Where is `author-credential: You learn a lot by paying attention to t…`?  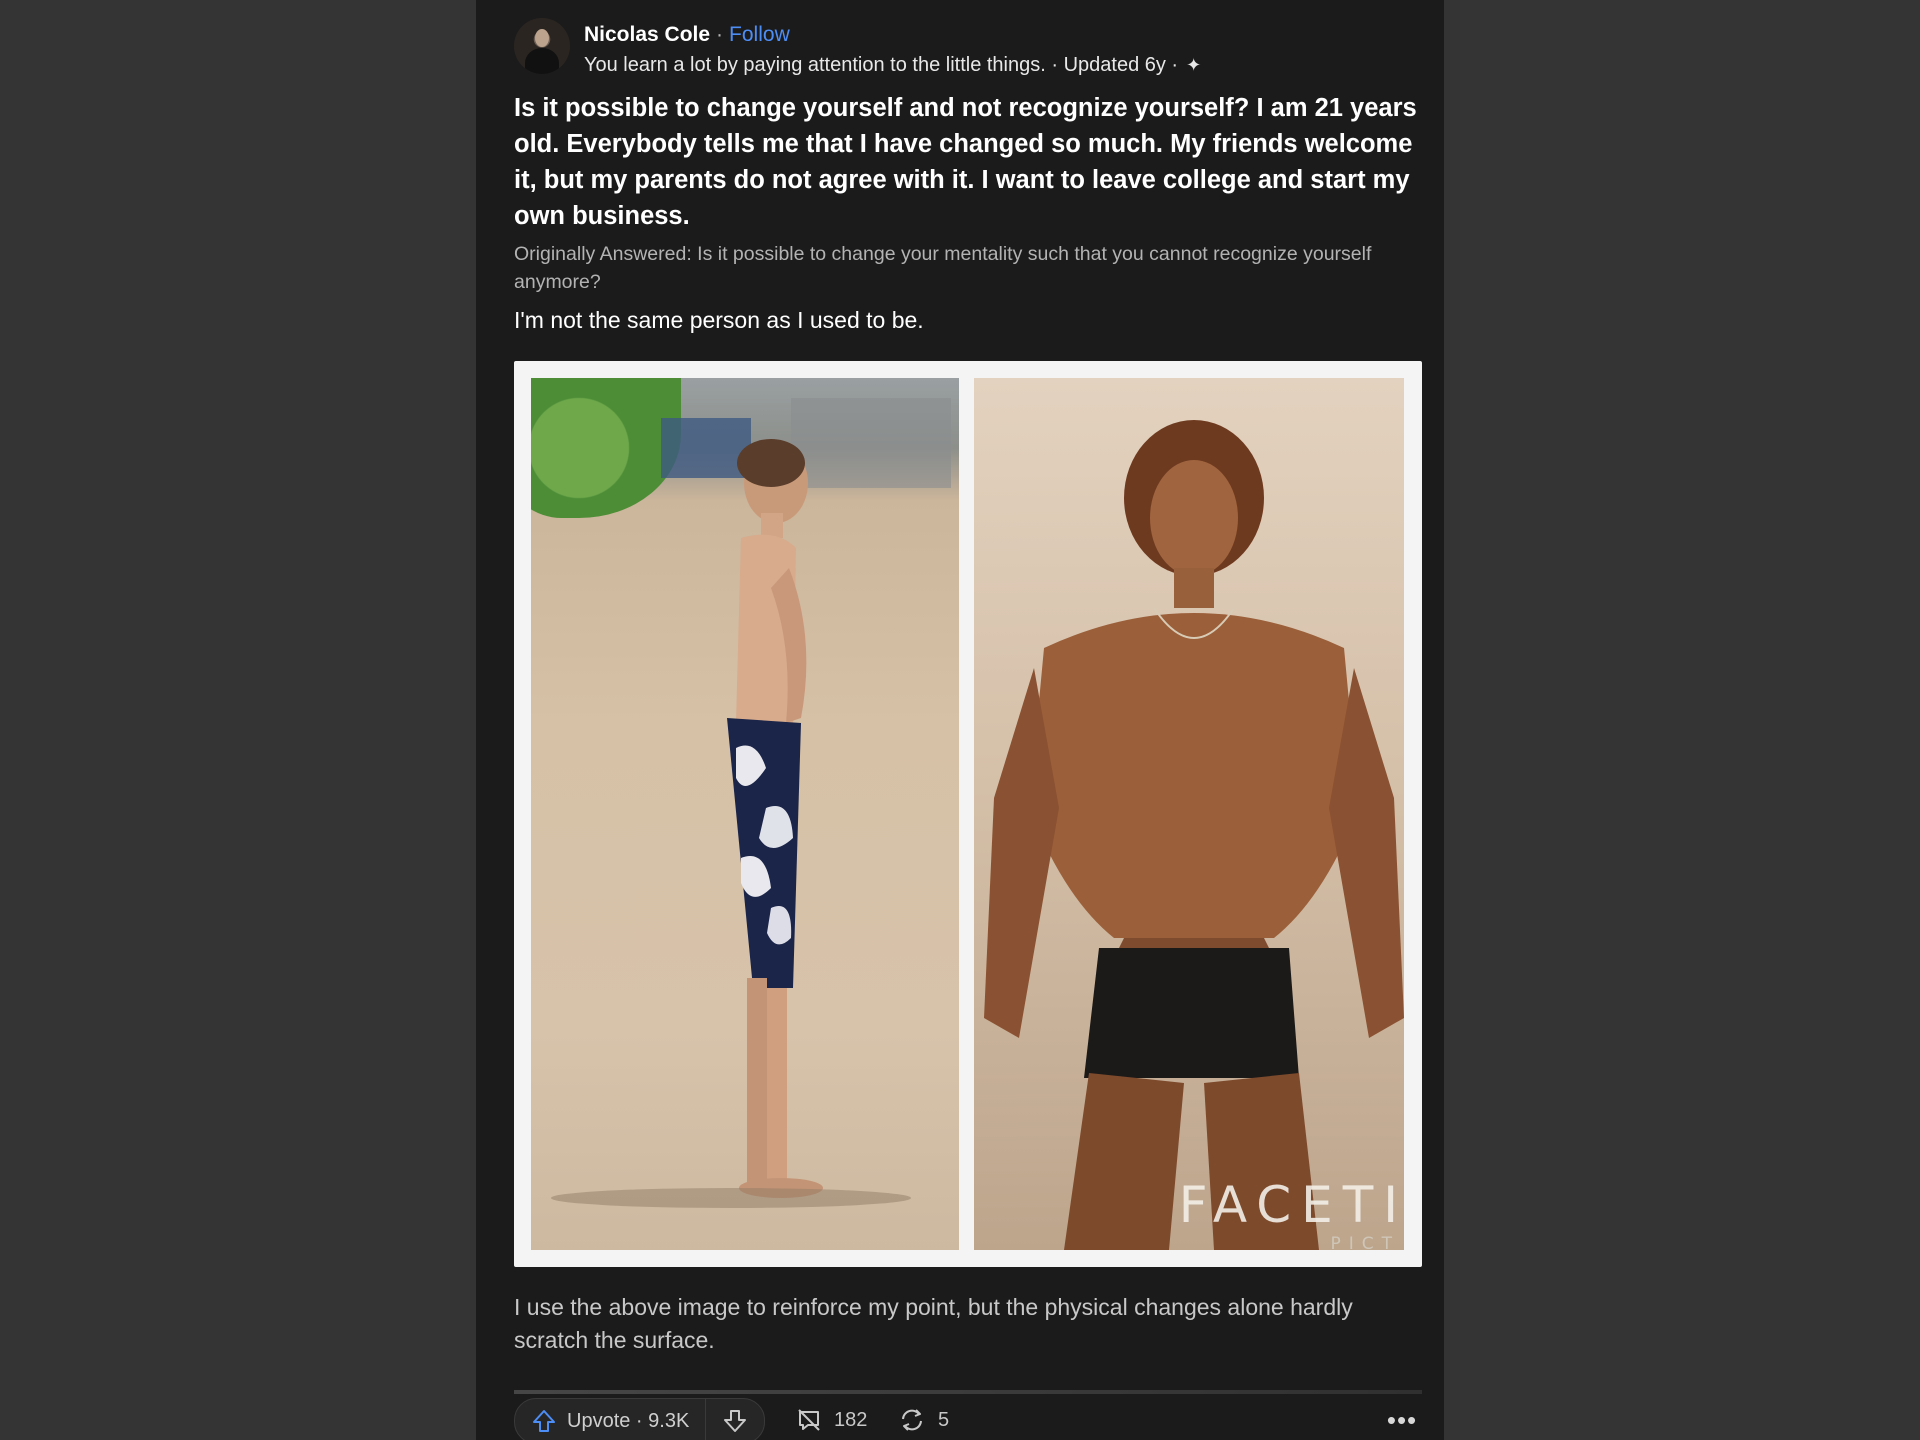 author-credential: You learn a lot by paying attention to t… is located at coordinates (892, 65).